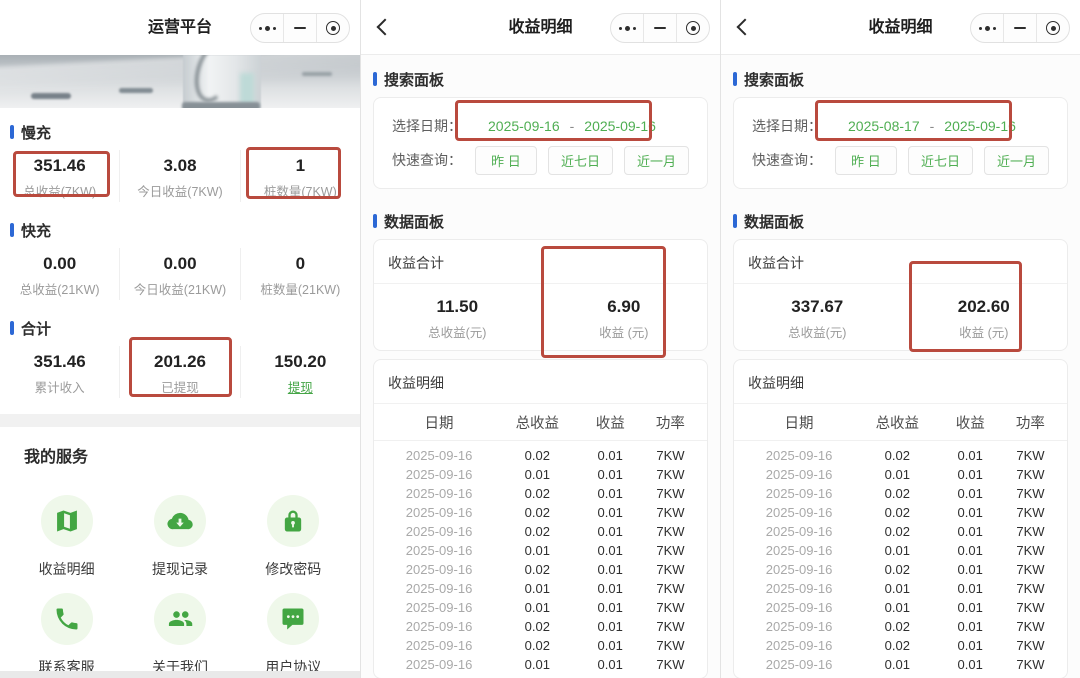  I want to click on stat-value: 351.46, so click(59, 165).